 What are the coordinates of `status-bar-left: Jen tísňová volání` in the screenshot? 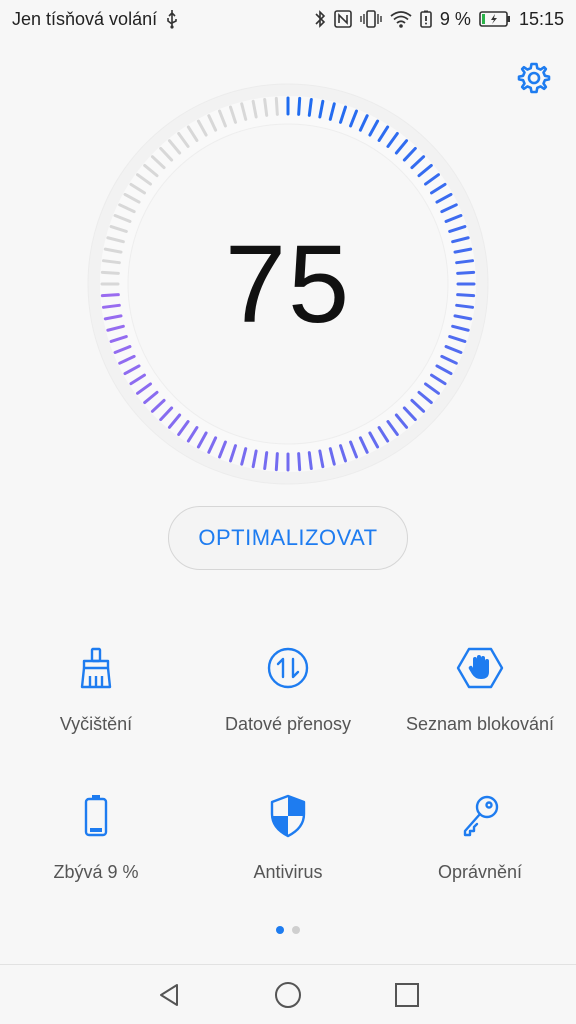 It's located at (95, 19).